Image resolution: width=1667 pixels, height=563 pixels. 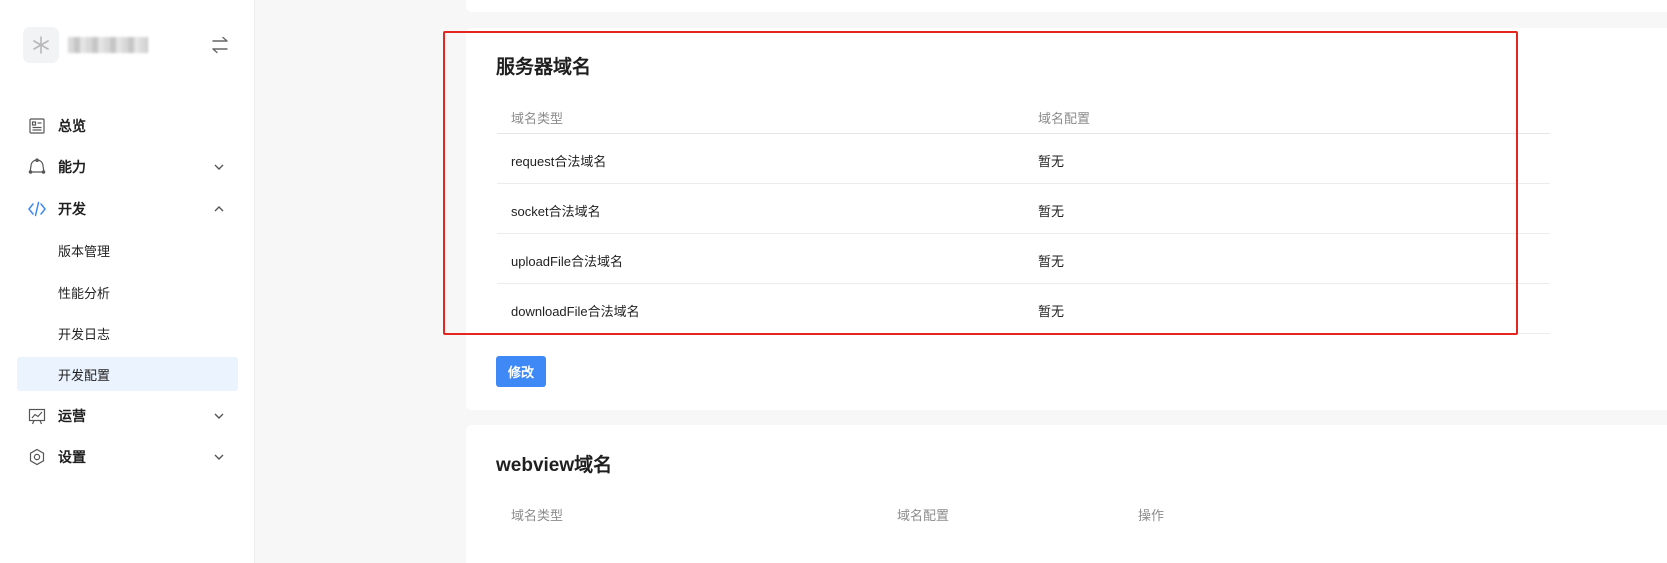 I want to click on webview-column-header-domain-type: 域名类型, so click(x=537, y=515).